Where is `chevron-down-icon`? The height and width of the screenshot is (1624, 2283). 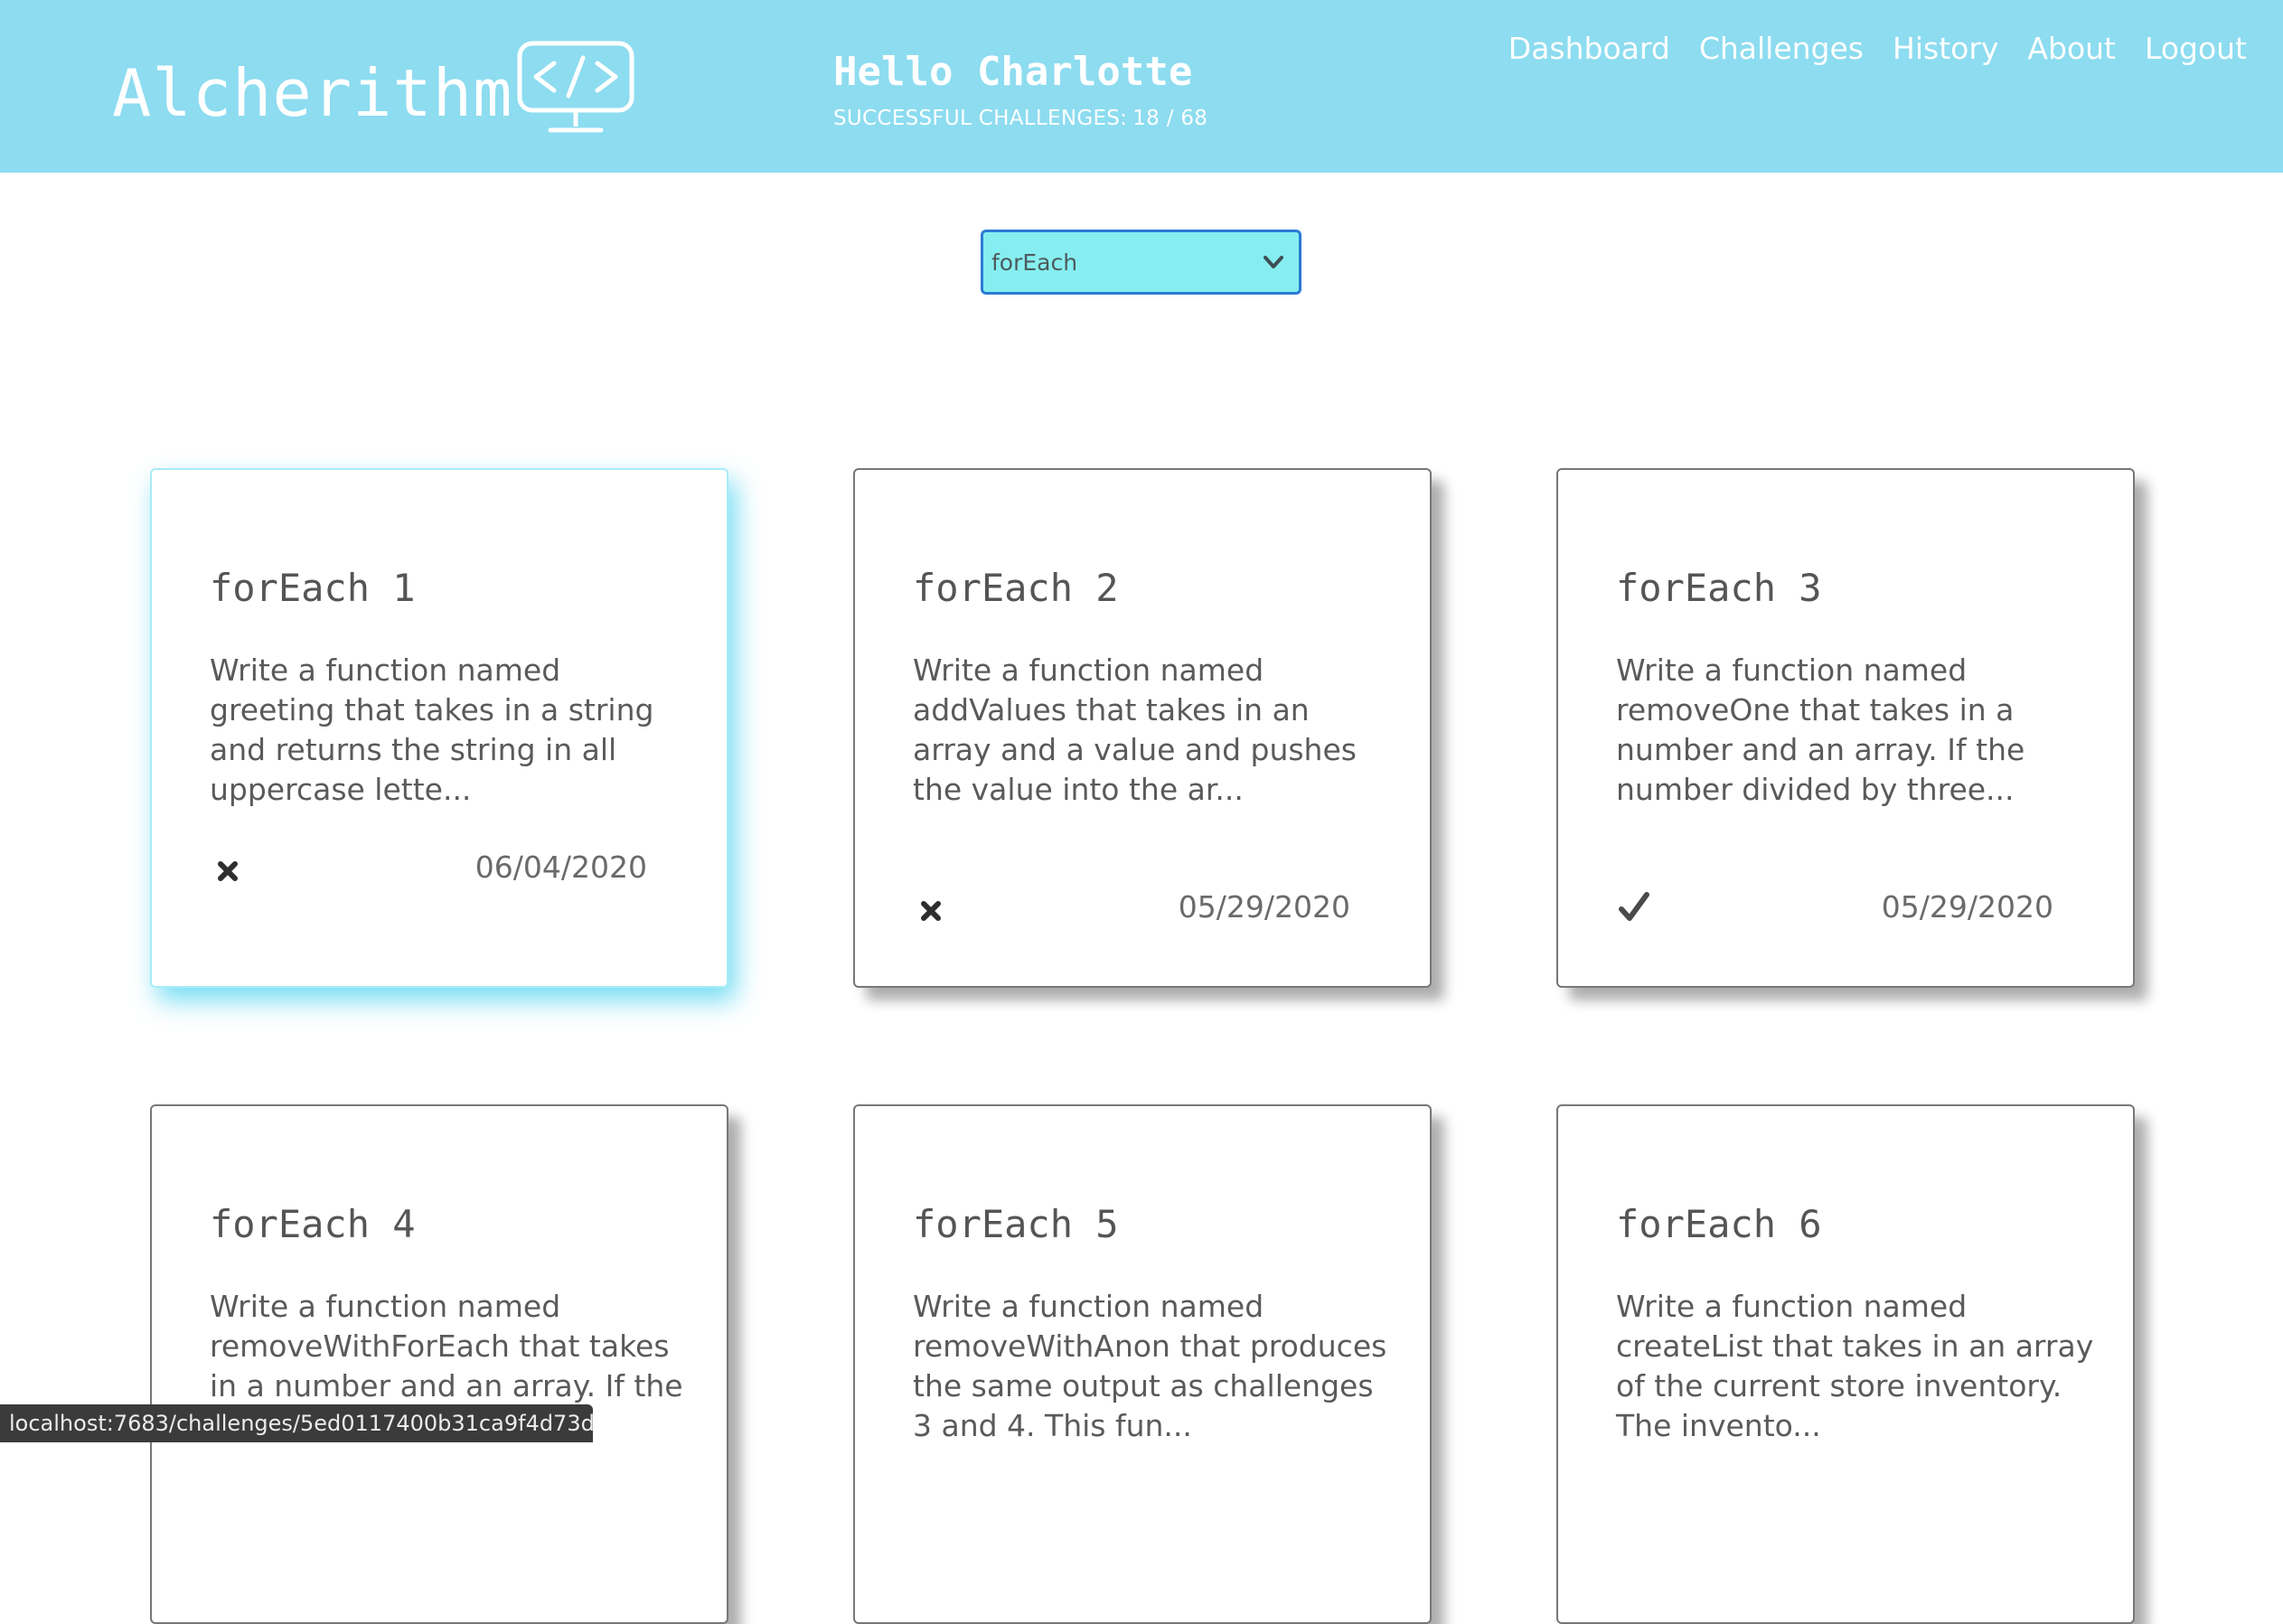 chevron-down-icon is located at coordinates (1273, 262).